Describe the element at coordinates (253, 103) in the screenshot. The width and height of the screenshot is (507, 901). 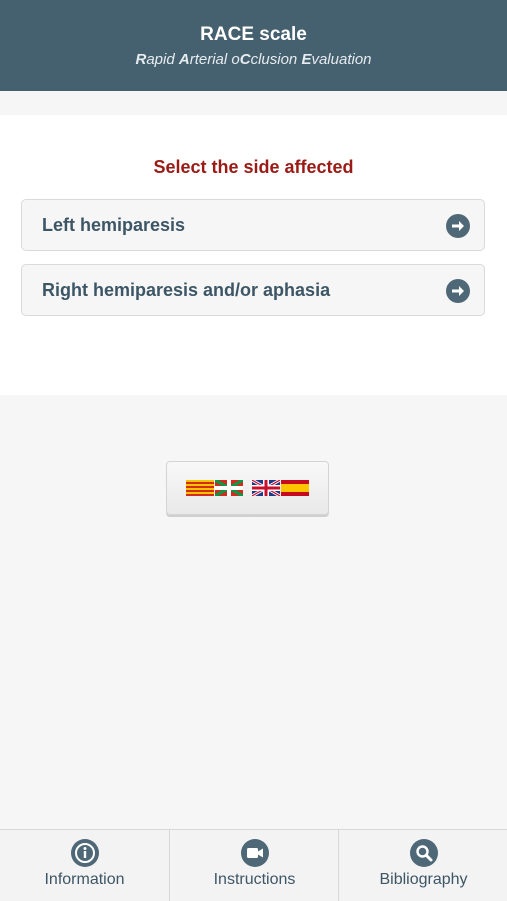
I see `header-gap` at that location.